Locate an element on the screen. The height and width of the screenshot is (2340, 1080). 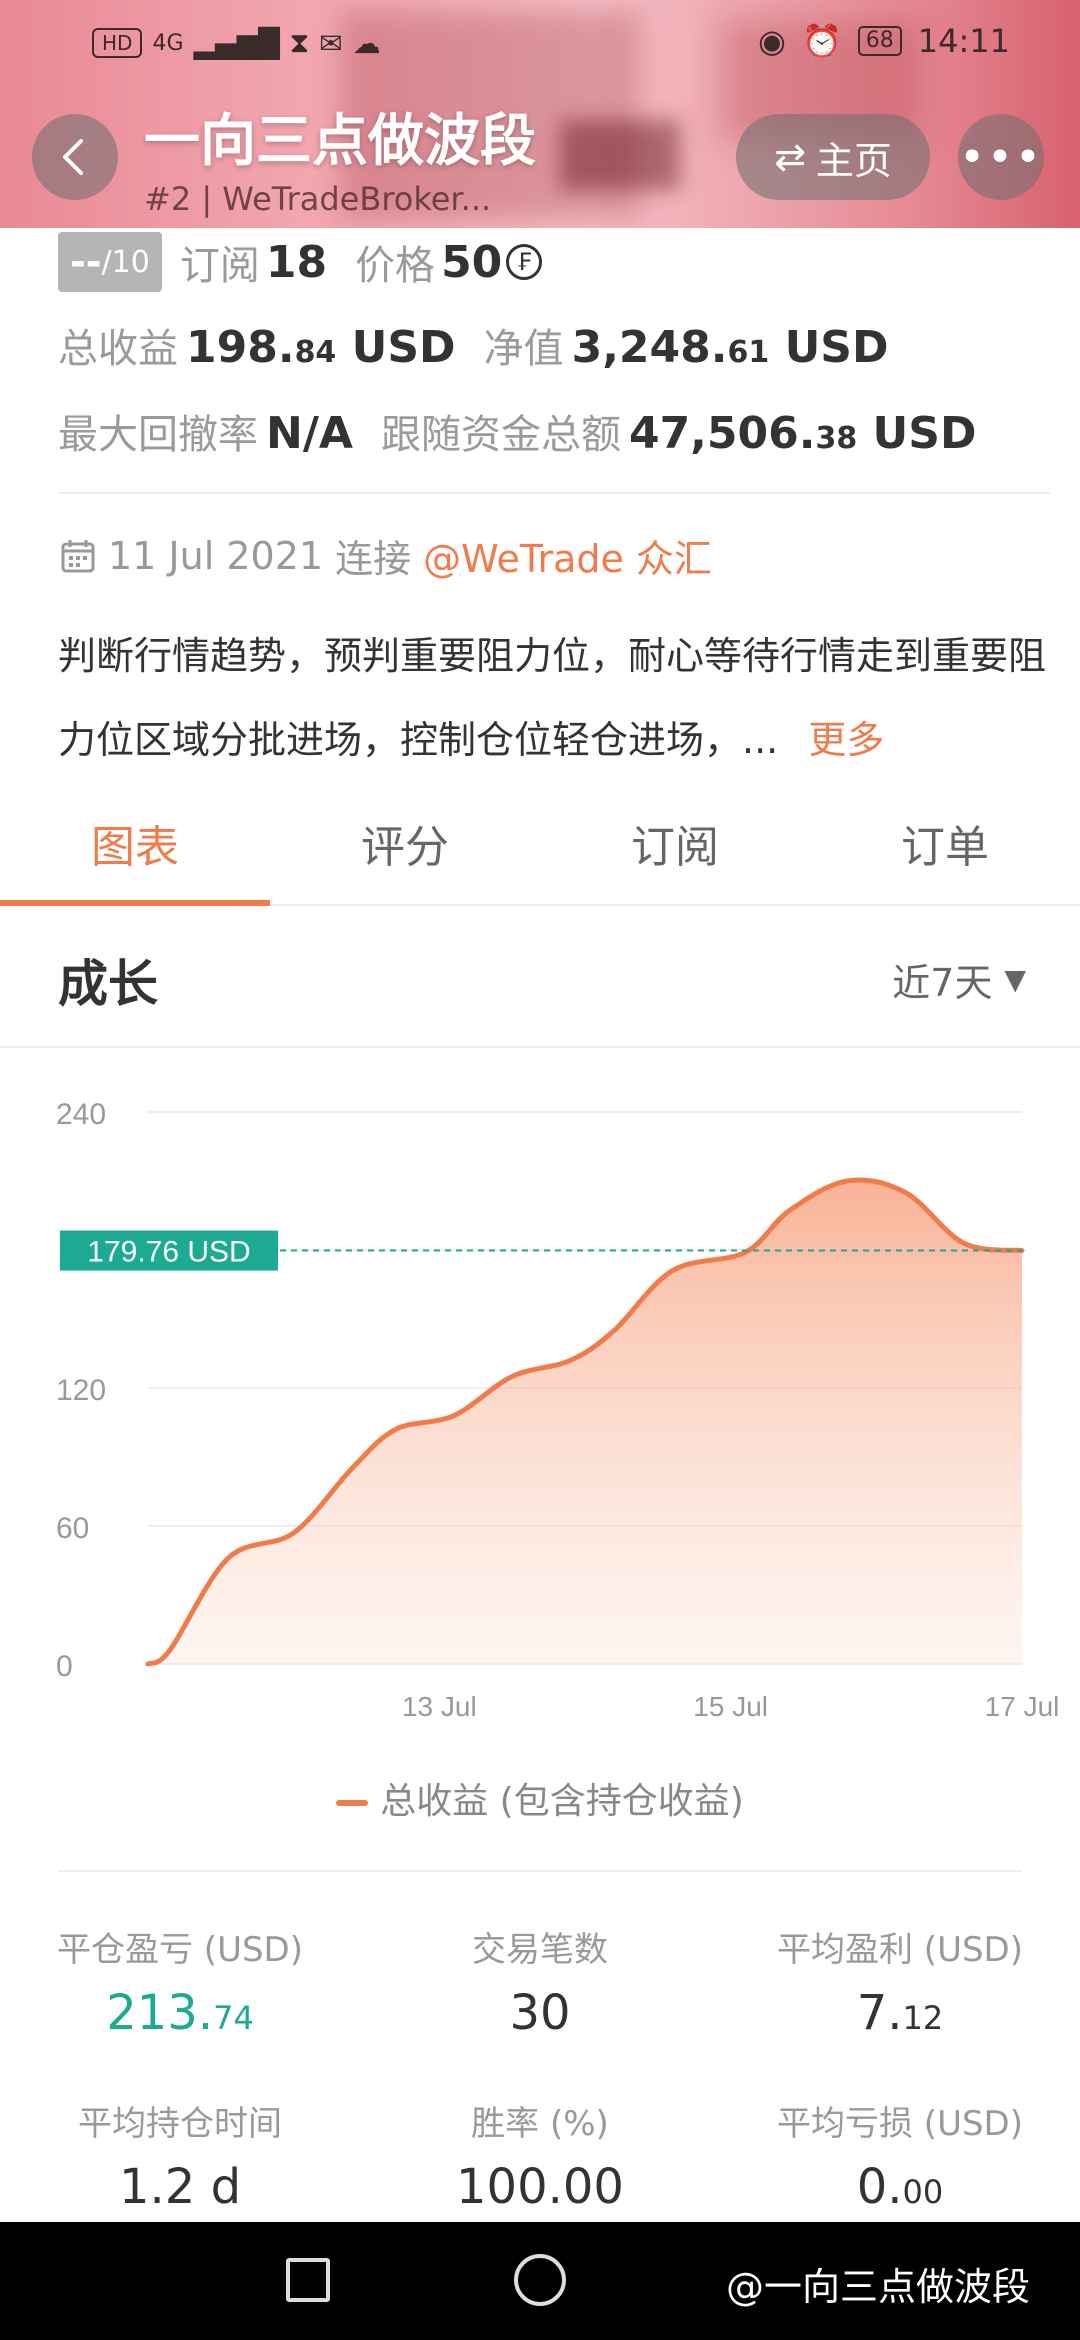
drawdown-value: N/A is located at coordinates (309, 433).